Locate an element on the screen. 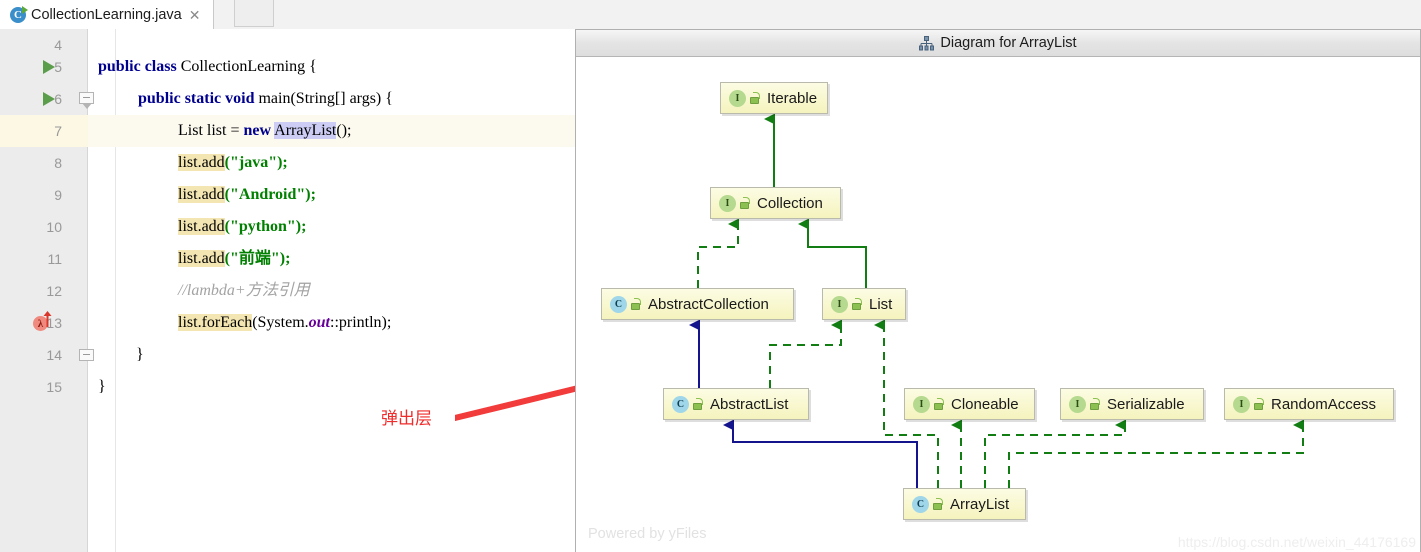 The height and width of the screenshot is (552, 1421). code-line: 13 λ list.forEach(System.out::println); is located at coordinates (287, 323).